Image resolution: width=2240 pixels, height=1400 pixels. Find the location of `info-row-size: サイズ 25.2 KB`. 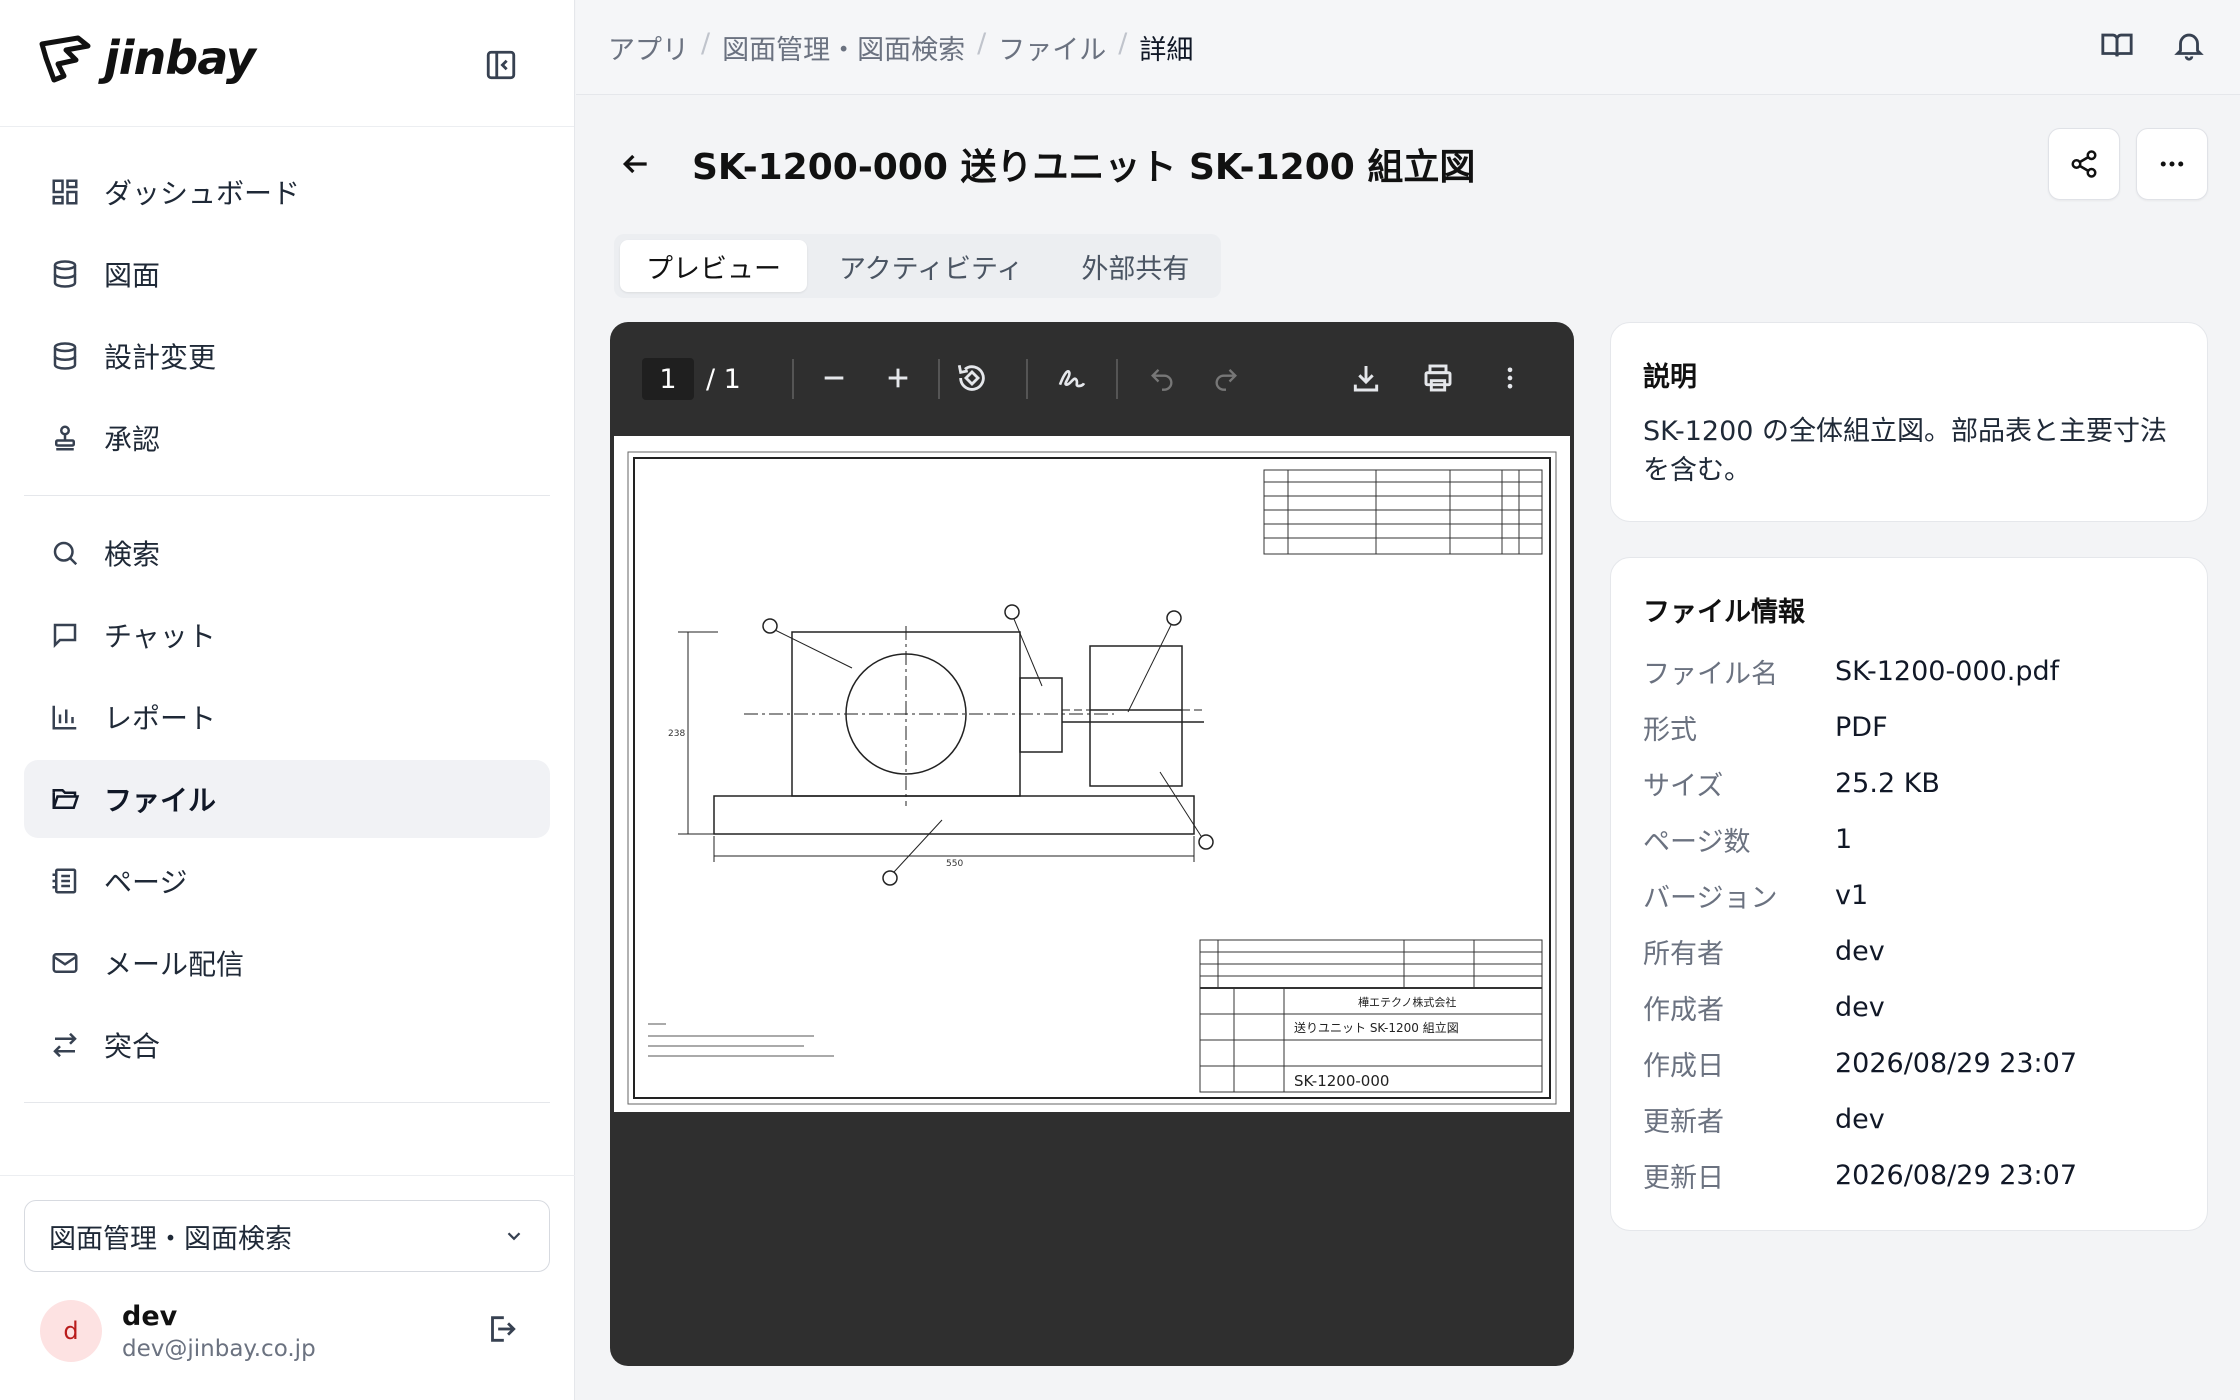

info-row-size: サイズ 25.2 KB is located at coordinates (1909, 783).